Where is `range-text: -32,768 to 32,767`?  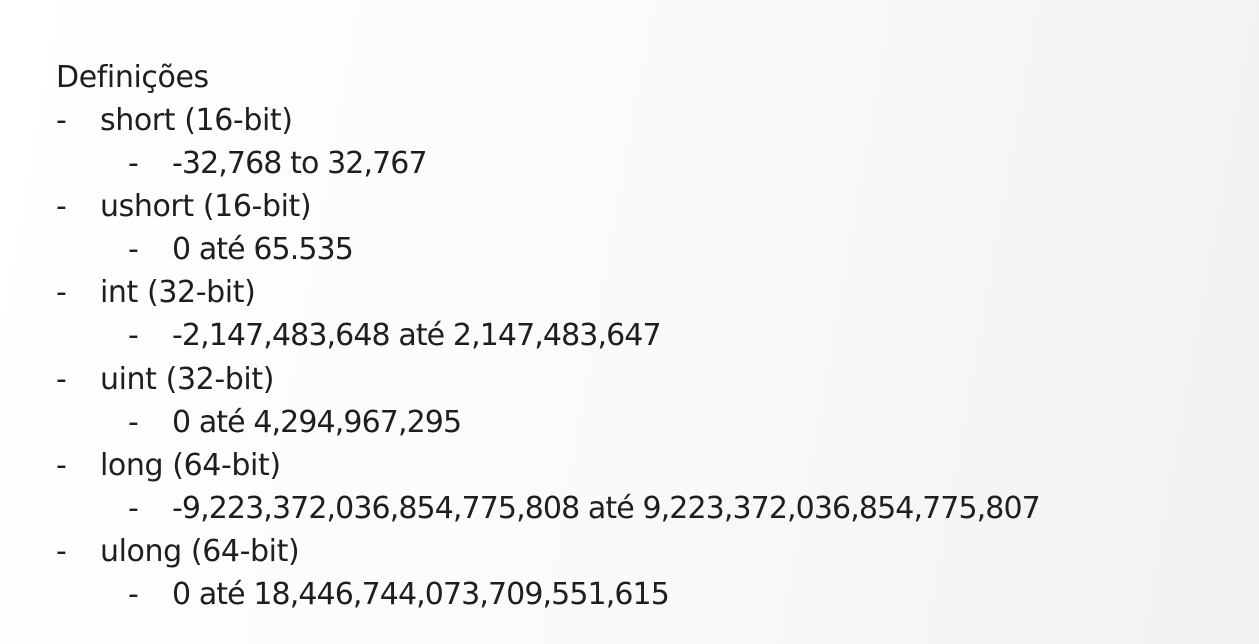
range-text: -32,768 to 32,767 is located at coordinates (300, 164).